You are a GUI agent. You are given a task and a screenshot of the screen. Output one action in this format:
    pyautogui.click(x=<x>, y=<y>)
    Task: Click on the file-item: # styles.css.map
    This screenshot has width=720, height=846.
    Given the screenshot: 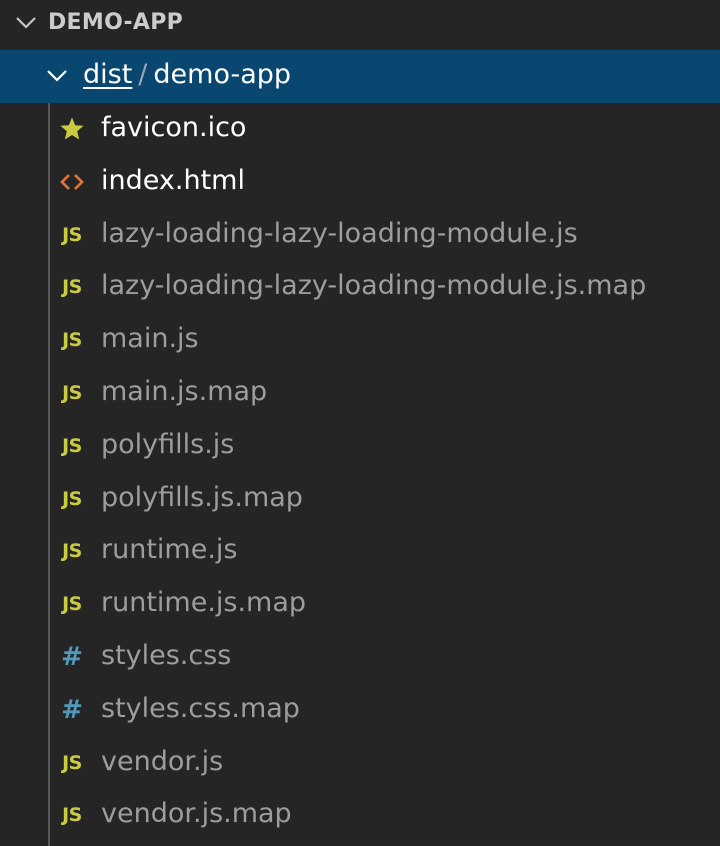 What is the action you would take?
    pyautogui.click(x=360, y=710)
    